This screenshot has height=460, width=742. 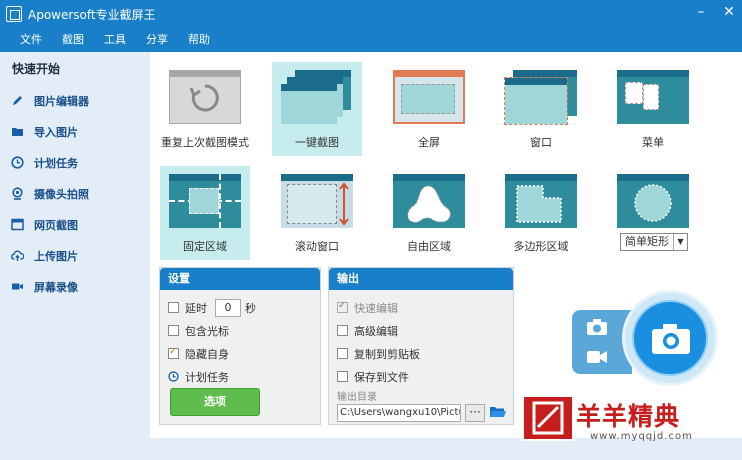 What do you see at coordinates (421, 279) in the screenshot?
I see `output-title: 输出` at bounding box center [421, 279].